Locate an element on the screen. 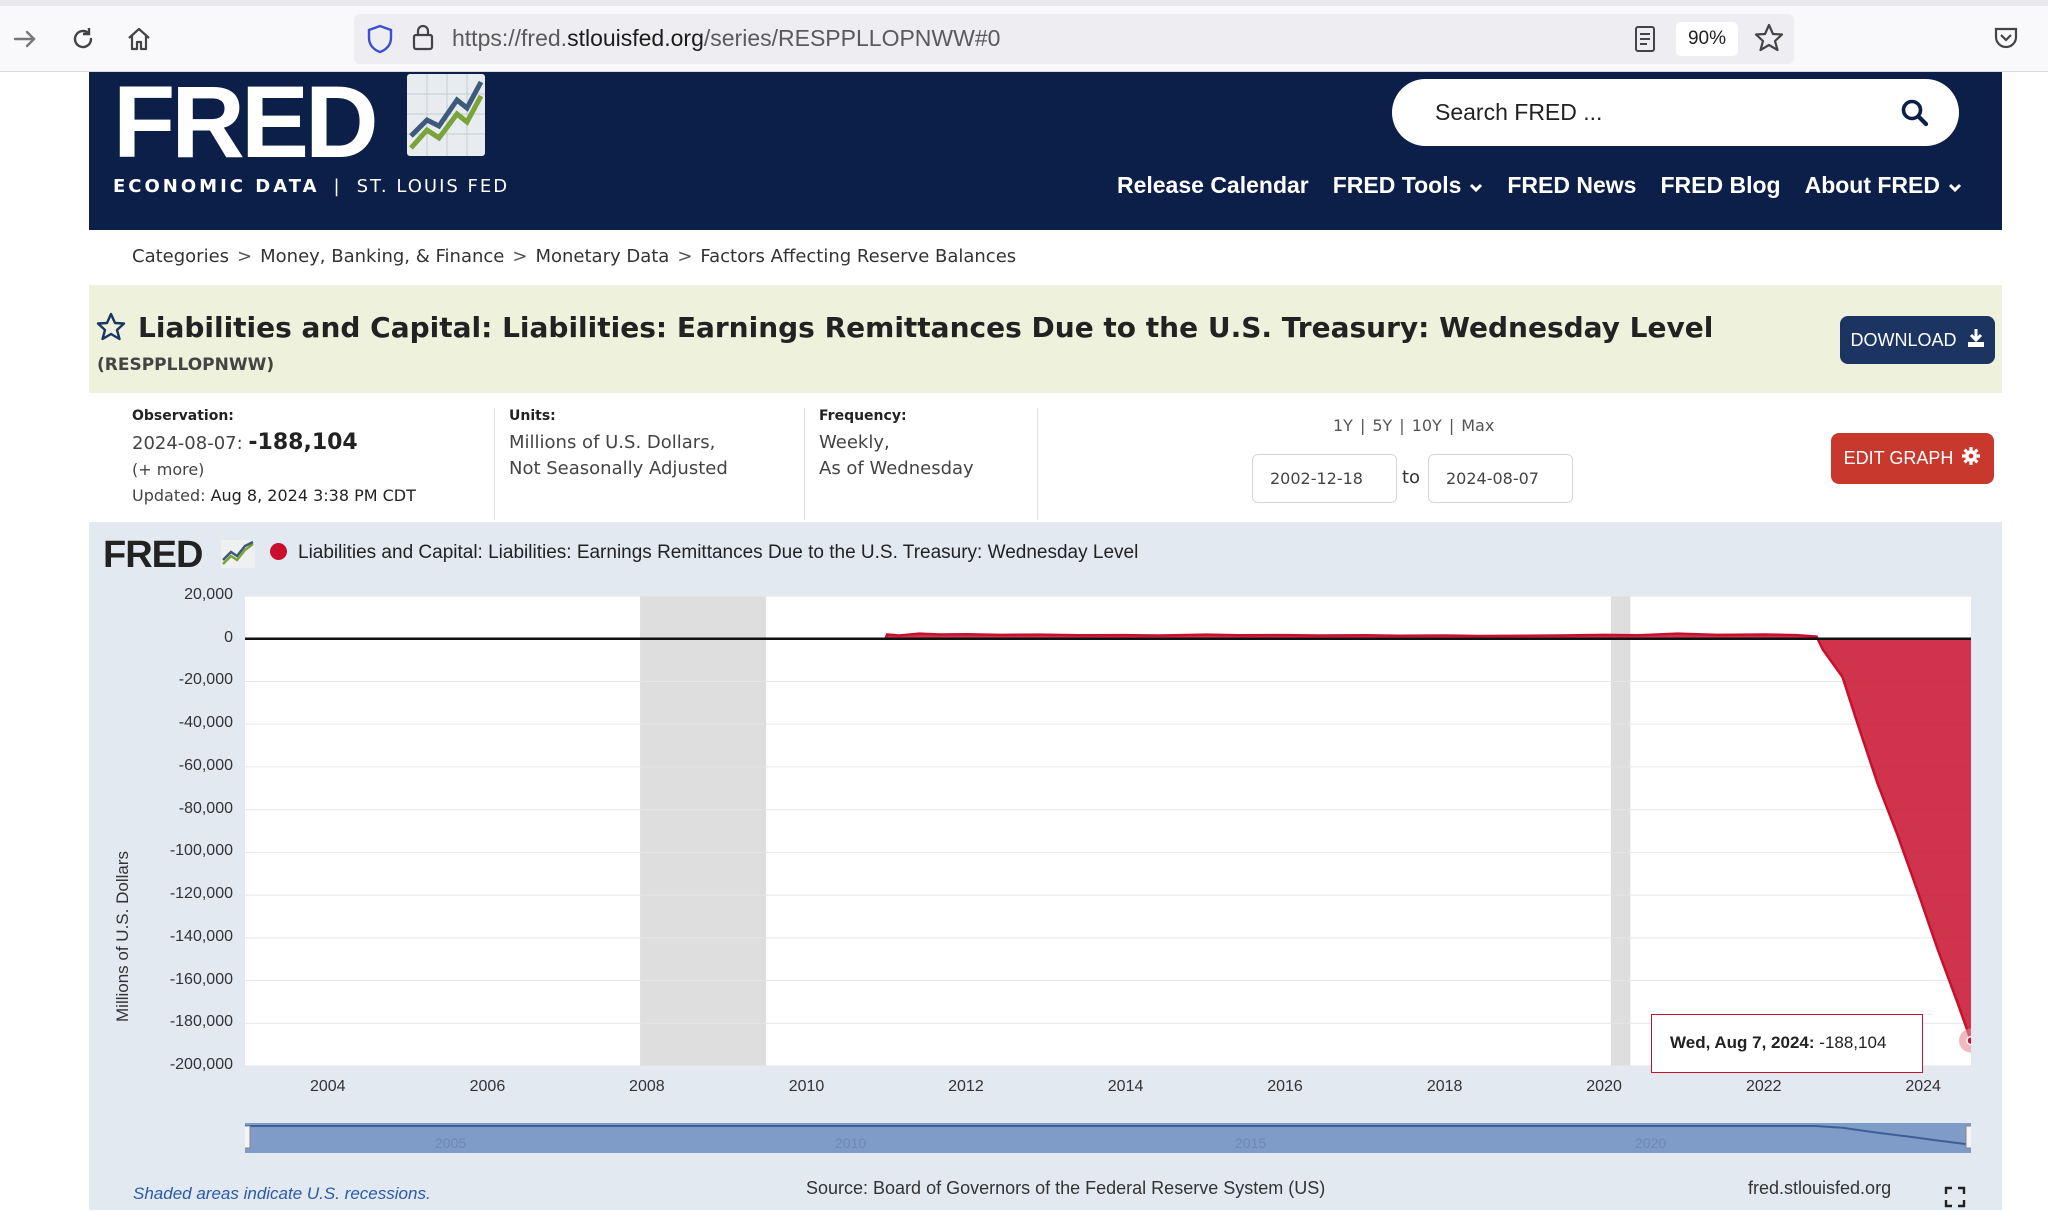  nav-about-fred: About FRED is located at coordinates (1883, 185).